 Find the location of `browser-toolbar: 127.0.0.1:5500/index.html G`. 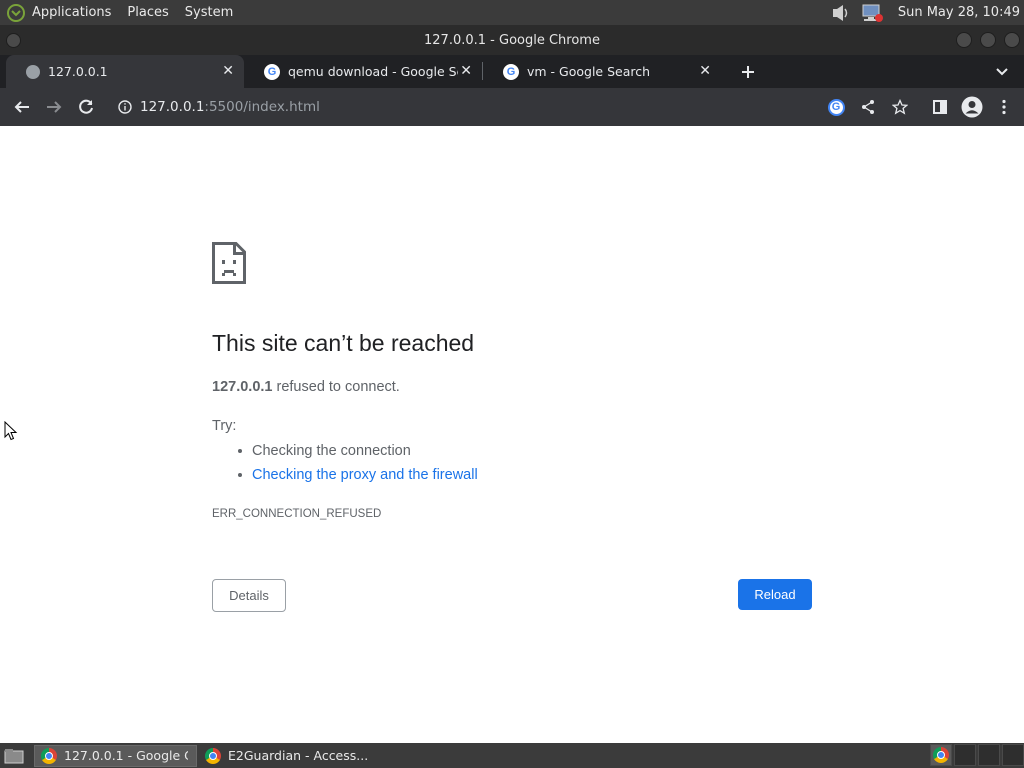

browser-toolbar: 127.0.0.1:5500/index.html G is located at coordinates (512, 107).